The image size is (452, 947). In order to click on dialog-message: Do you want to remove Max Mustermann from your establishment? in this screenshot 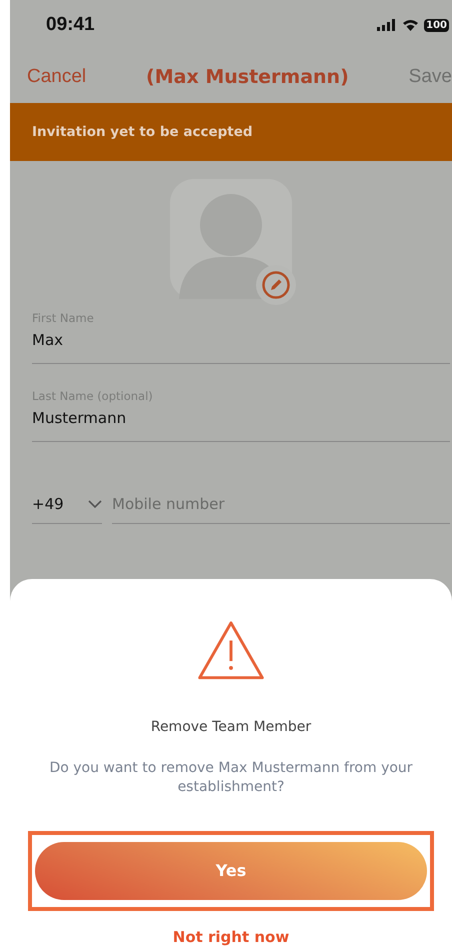, I will do `click(231, 777)`.